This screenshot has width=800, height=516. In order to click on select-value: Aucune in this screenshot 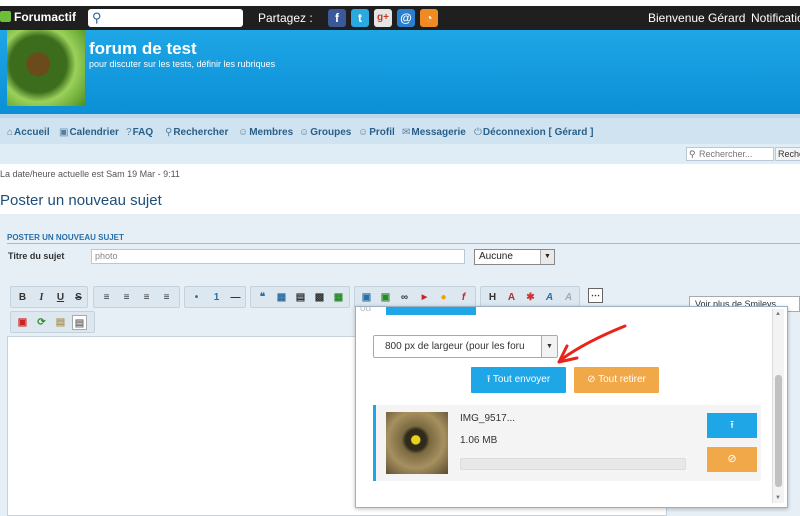, I will do `click(496, 256)`.